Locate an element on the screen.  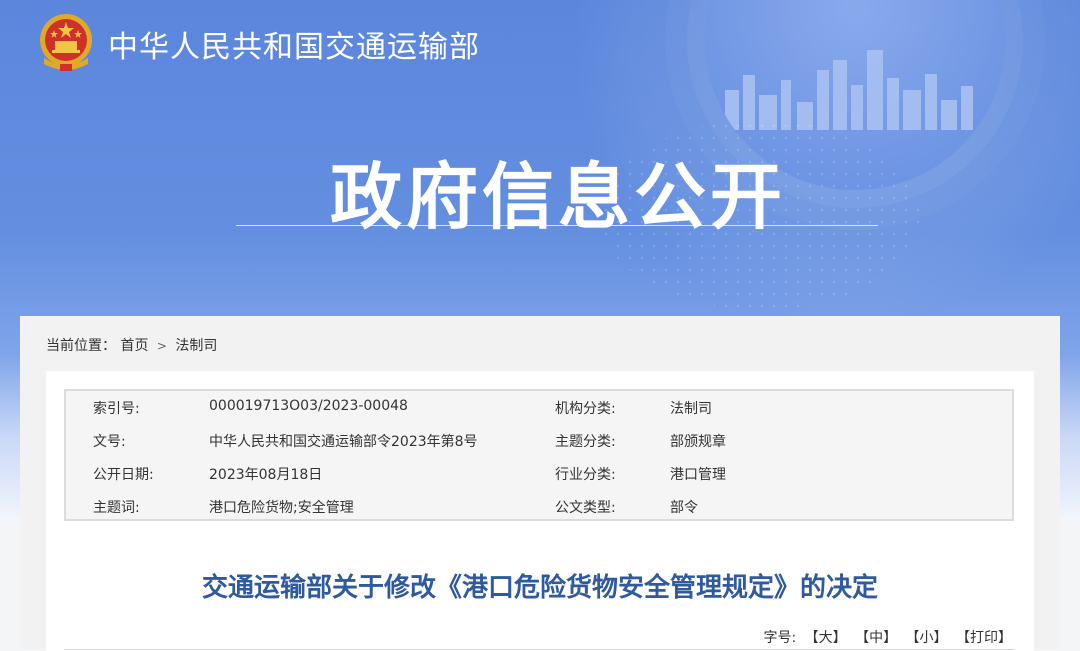
doc-type-value: 部令 is located at coordinates (684, 508).